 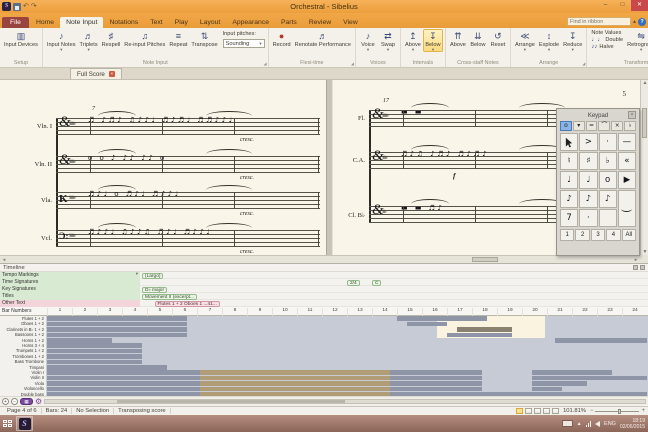 What do you see at coordinates (569, 218) in the screenshot?
I see `keypad-button-r5c1: 7` at bounding box center [569, 218].